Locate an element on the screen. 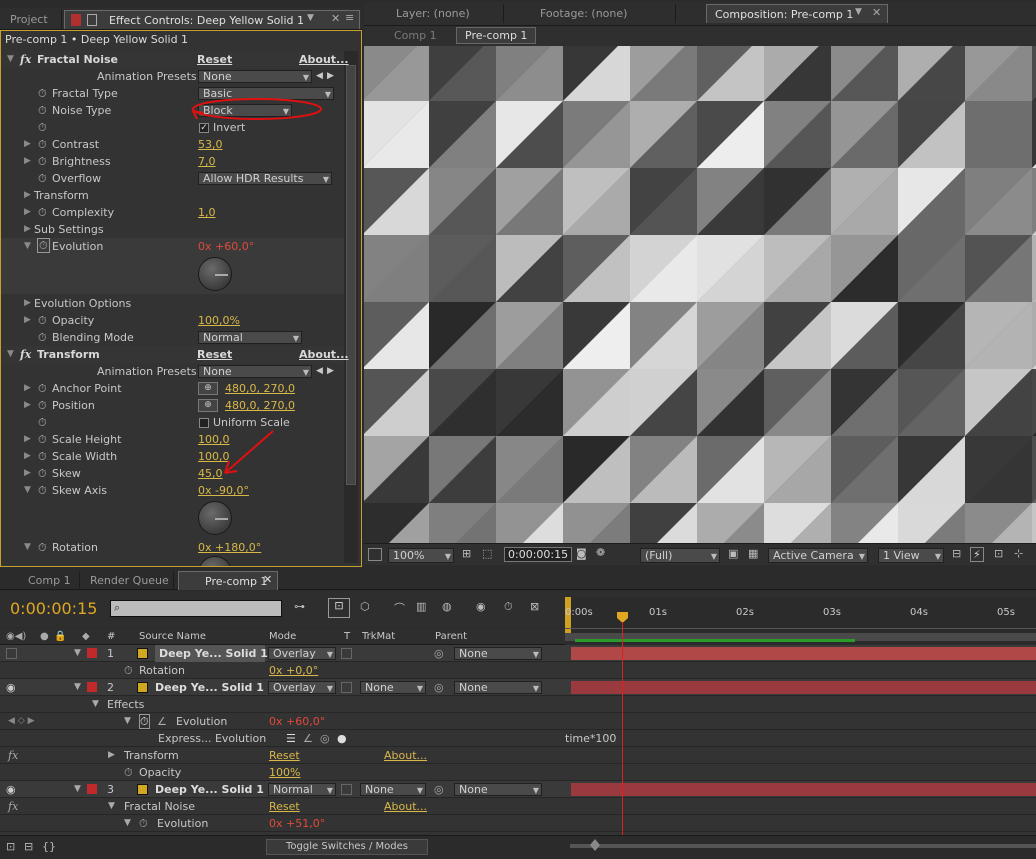  blend-mode-dropdown: Normal is located at coordinates (302, 789).